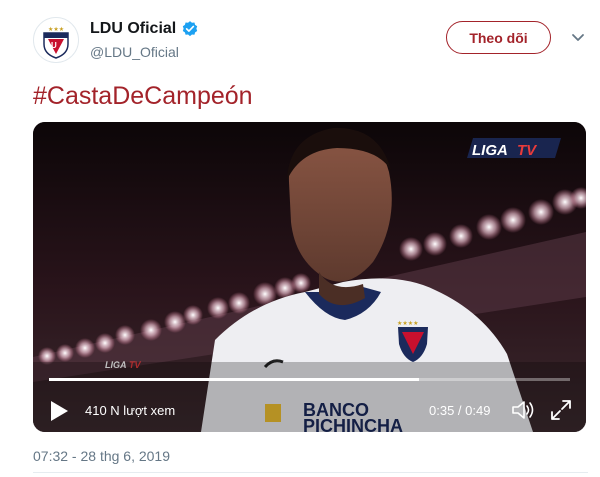  I want to click on verified-badge-icon, so click(190, 29).